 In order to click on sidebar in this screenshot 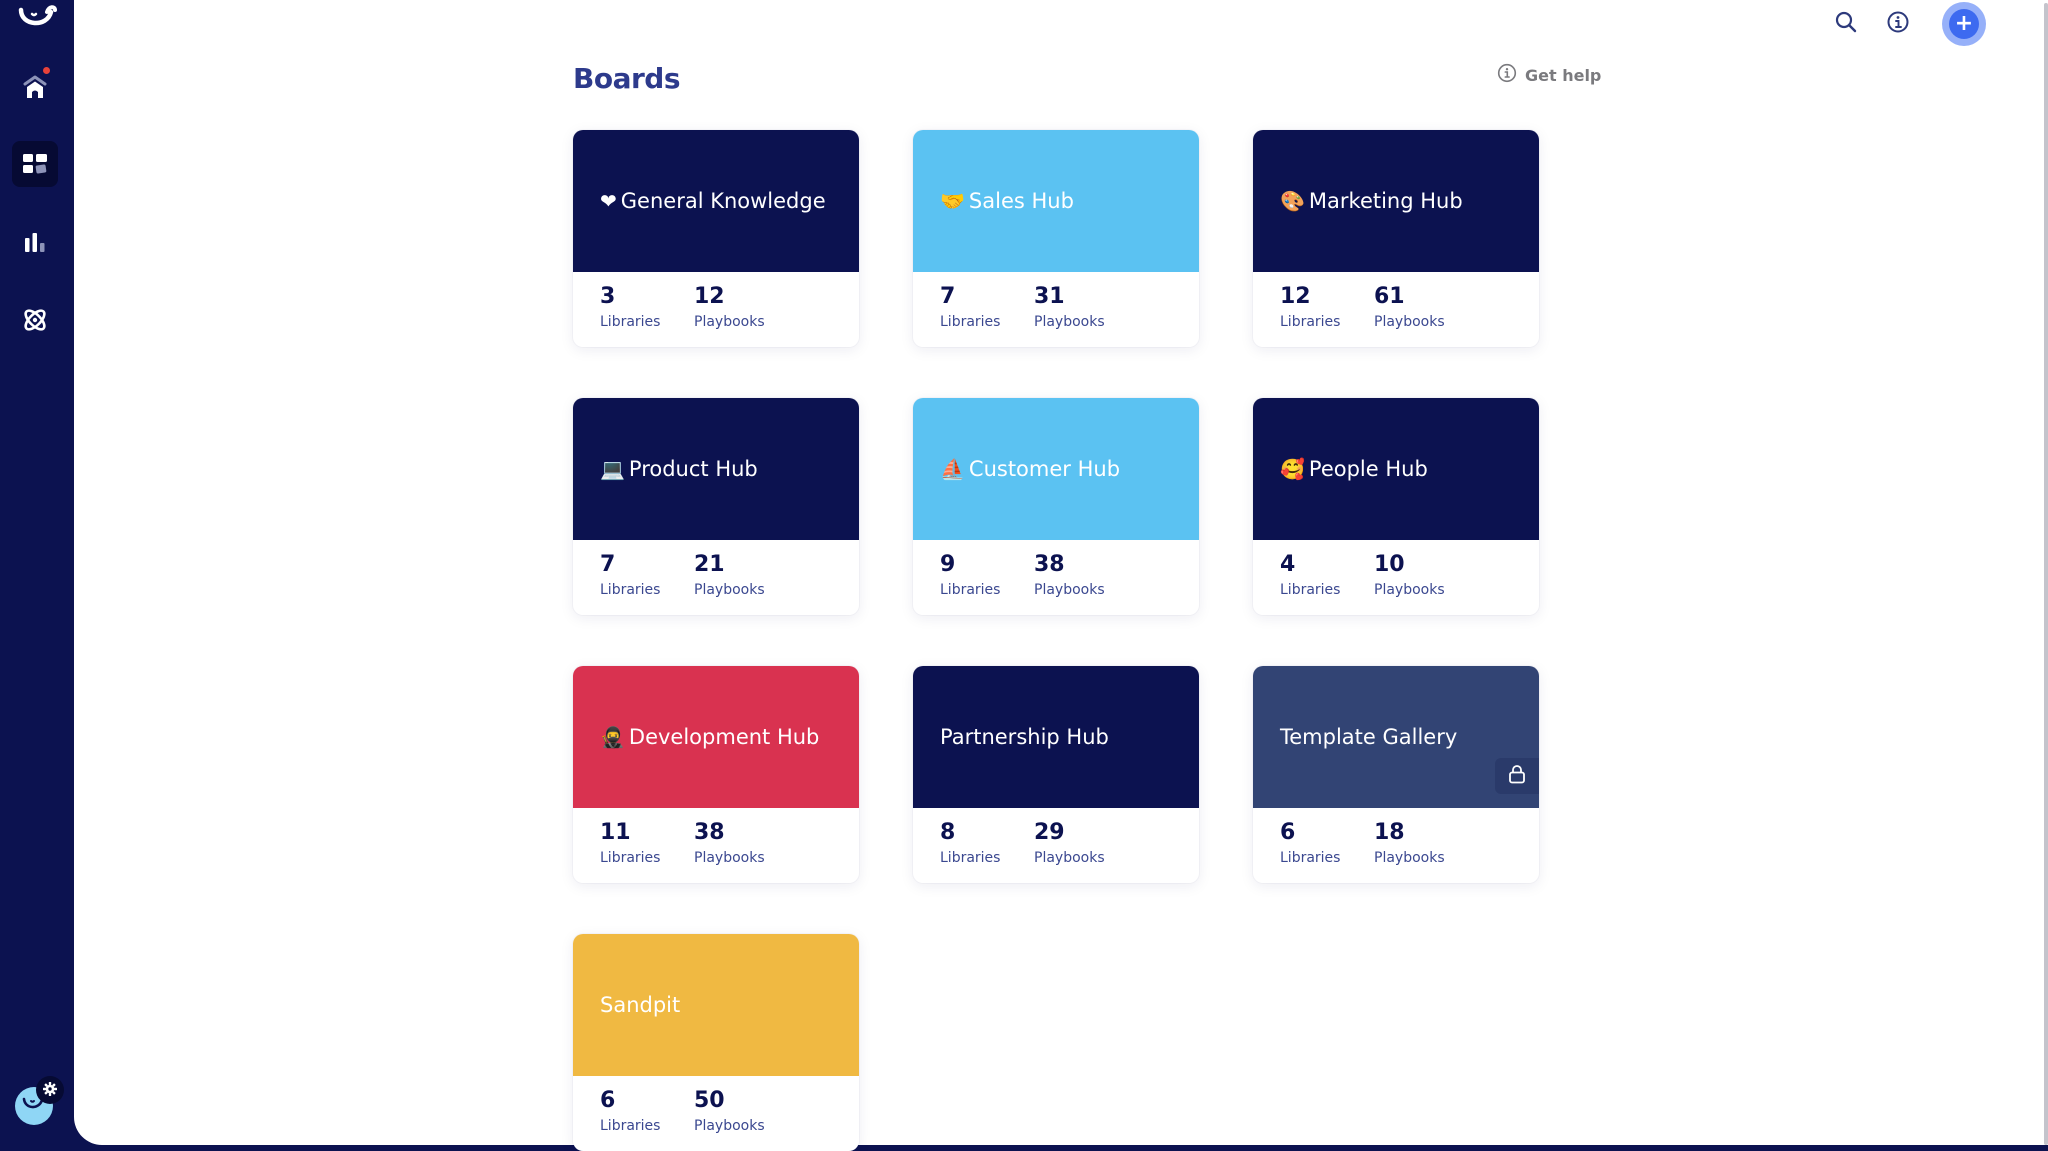, I will do `click(37, 572)`.